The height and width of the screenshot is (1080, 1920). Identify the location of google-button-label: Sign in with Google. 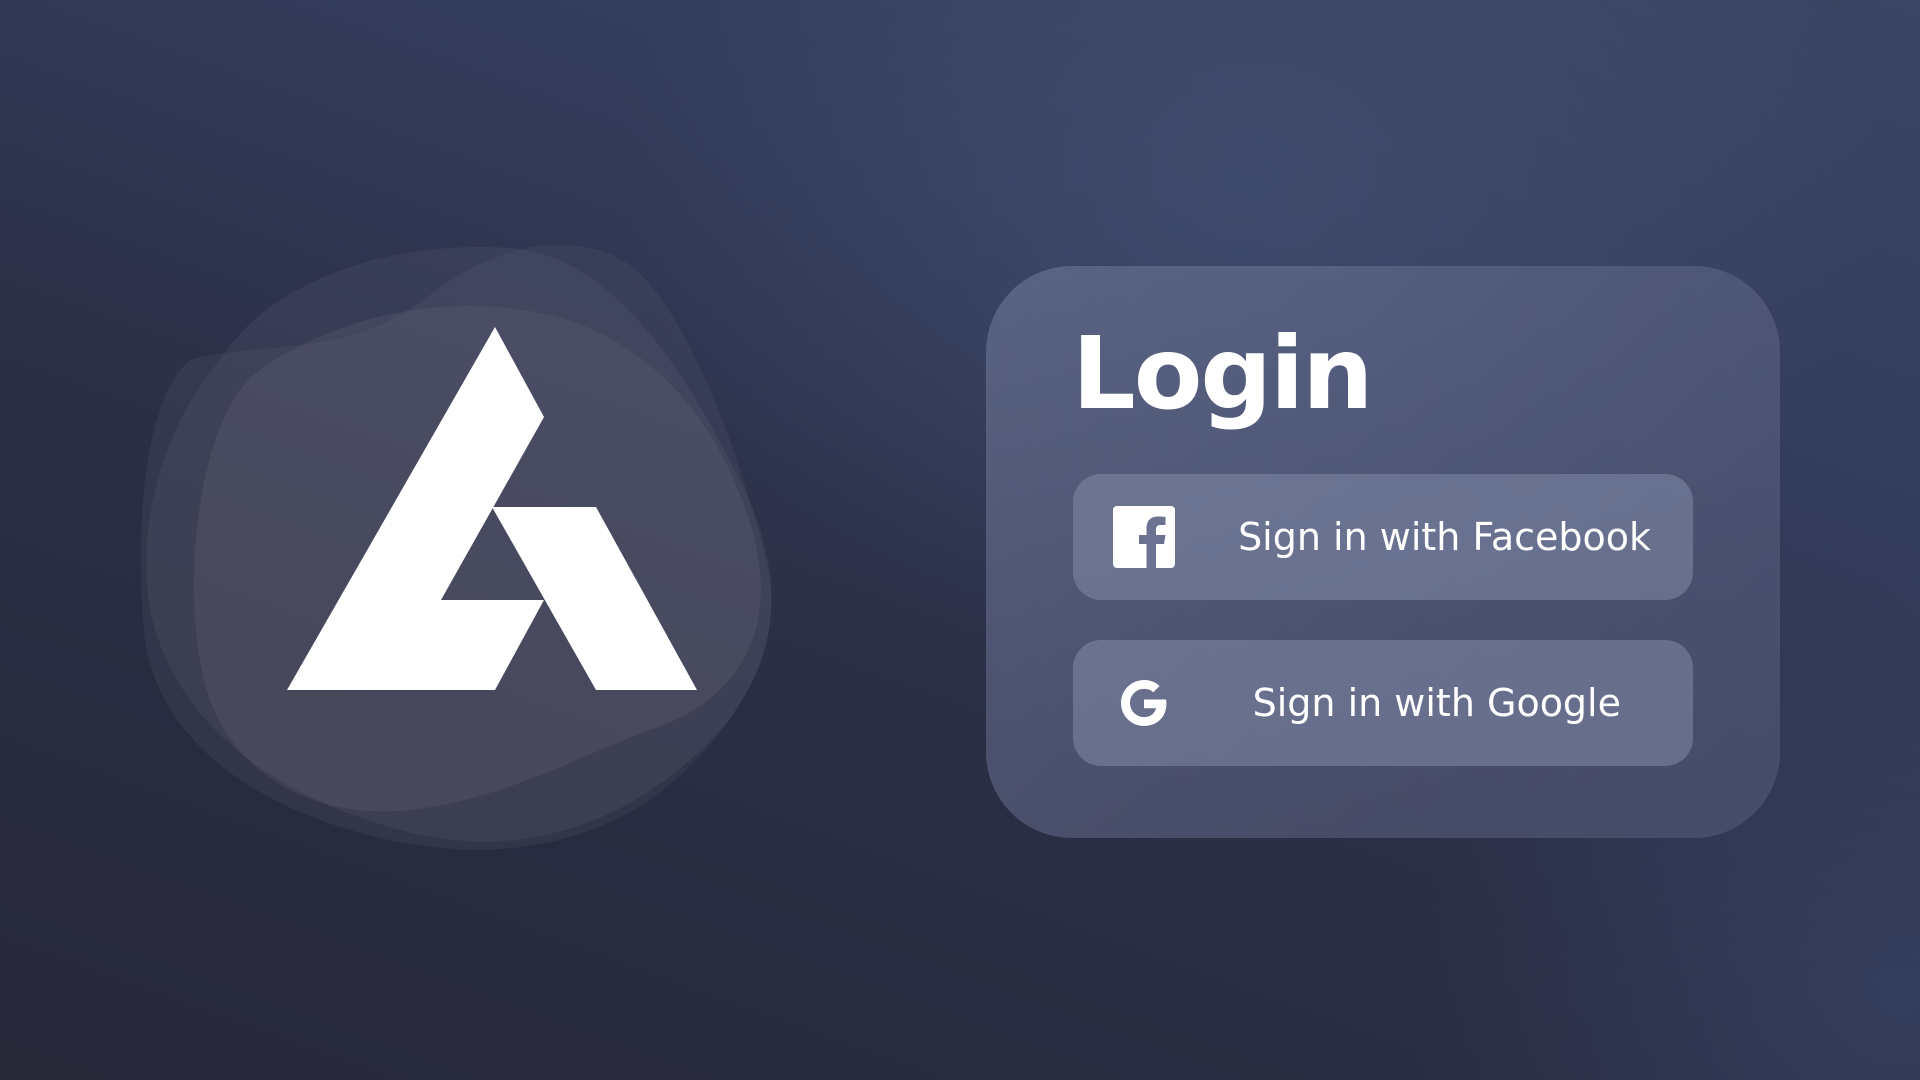
(1436, 703).